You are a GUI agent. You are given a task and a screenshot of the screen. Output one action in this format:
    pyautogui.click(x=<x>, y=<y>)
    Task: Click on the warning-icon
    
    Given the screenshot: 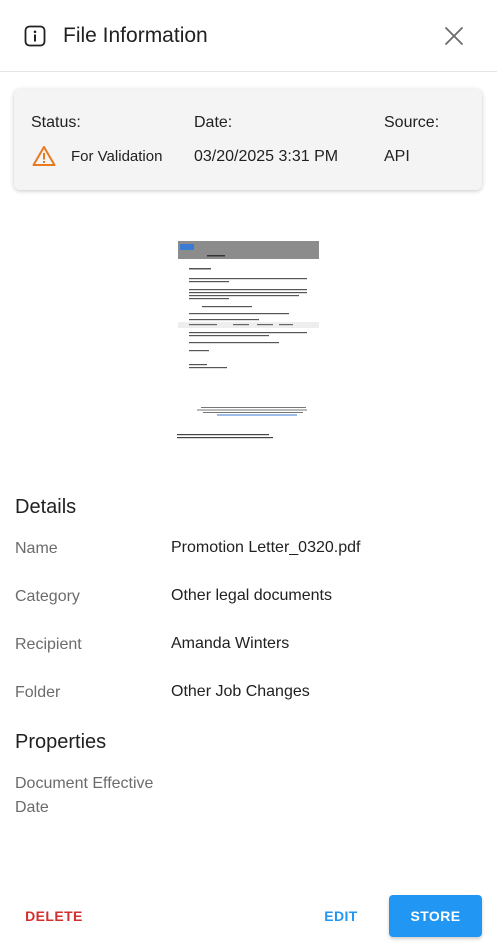 What is the action you would take?
    pyautogui.click(x=44, y=156)
    